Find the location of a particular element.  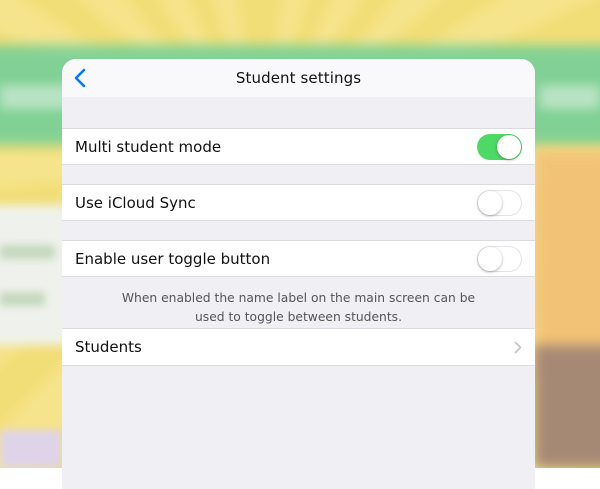

setting-row-multi-student-mode: Multi student mode is located at coordinates (298, 146).